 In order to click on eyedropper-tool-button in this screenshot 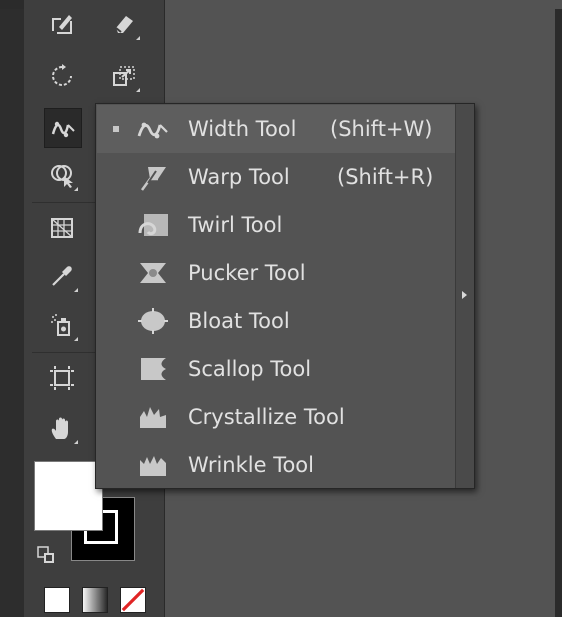, I will do `click(62, 276)`.